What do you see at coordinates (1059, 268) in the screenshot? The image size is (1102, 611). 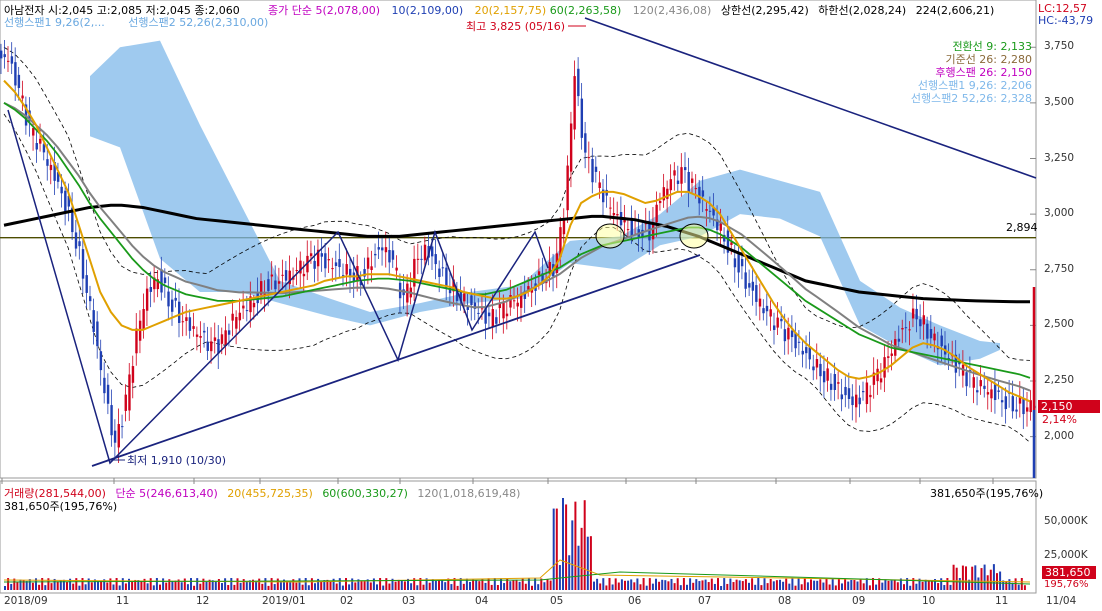 I see `price-tick: 2,750` at bounding box center [1059, 268].